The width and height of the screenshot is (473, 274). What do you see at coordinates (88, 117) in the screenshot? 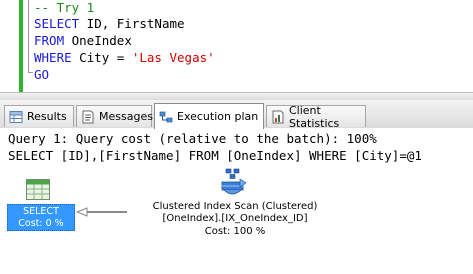
I see `messages-icon` at bounding box center [88, 117].